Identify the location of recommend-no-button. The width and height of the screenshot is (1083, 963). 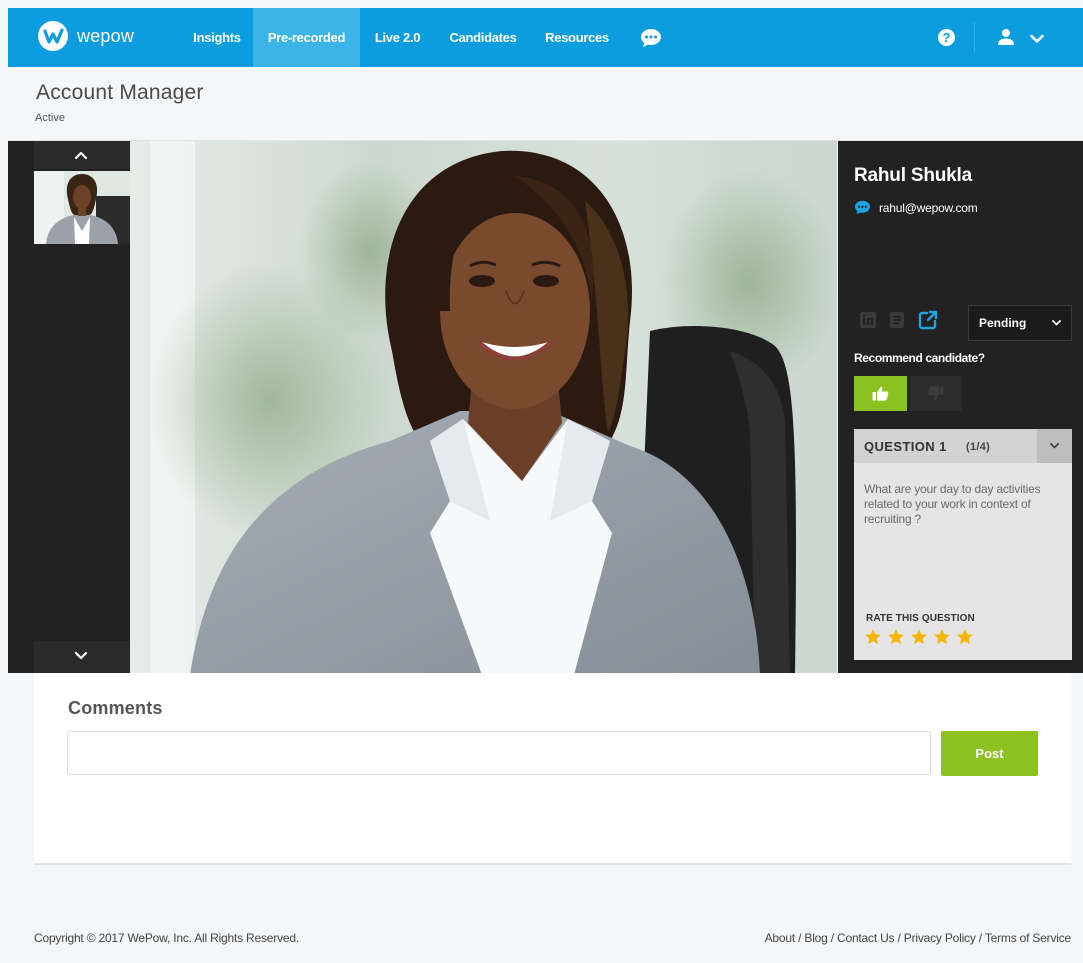
(935, 393).